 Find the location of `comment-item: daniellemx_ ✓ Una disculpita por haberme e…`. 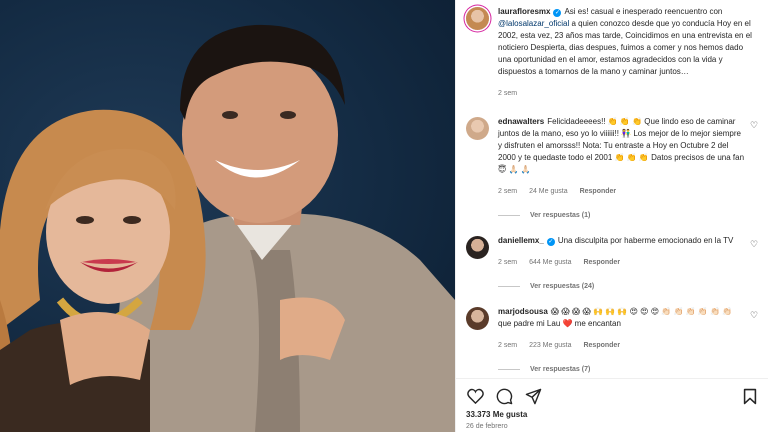

comment-item: daniellemx_ ✓ Una disculpita por haberme e… is located at coordinates (612, 262).